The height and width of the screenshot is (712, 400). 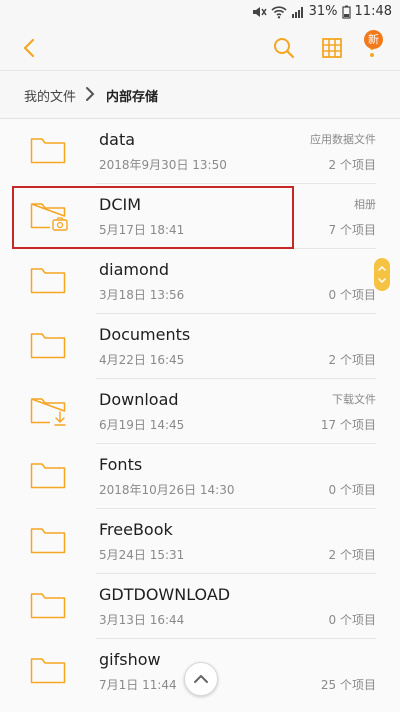 What do you see at coordinates (200, 13) in the screenshot?
I see `status-bar: 31% 11:48` at bounding box center [200, 13].